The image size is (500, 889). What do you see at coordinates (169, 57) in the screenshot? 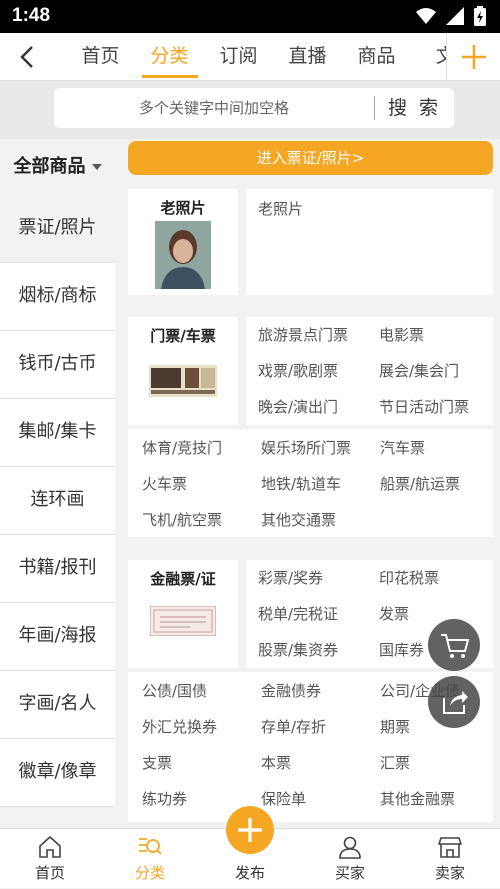
I see `tab-category: 分类` at bounding box center [169, 57].